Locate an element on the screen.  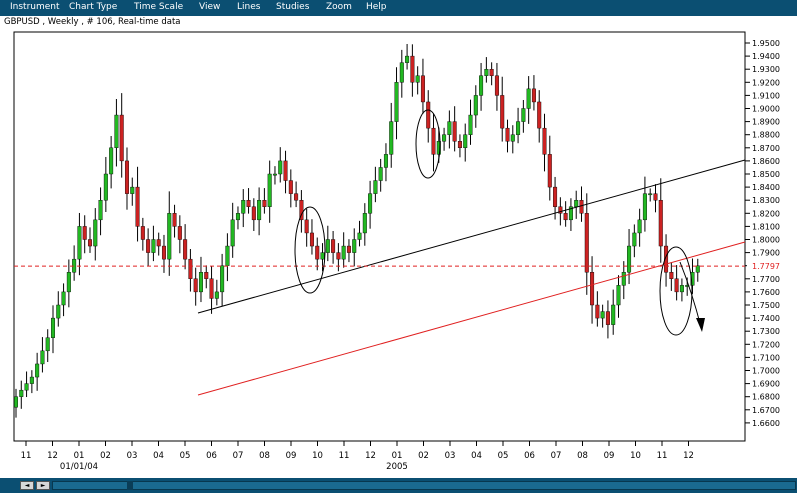
y-tick-label: 1.7100 is located at coordinates (766, 357).